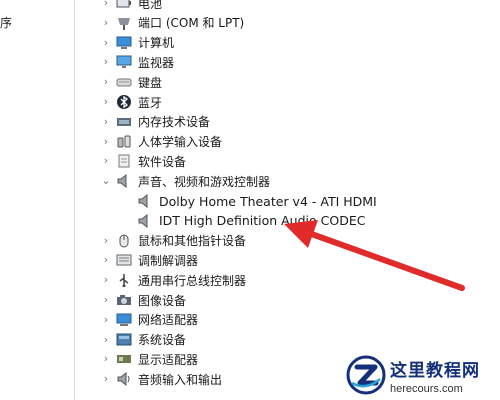 The width and height of the screenshot is (500, 400). Describe the element at coordinates (168, 260) in the screenshot. I see `tree-item-label: 调制解调器` at that location.